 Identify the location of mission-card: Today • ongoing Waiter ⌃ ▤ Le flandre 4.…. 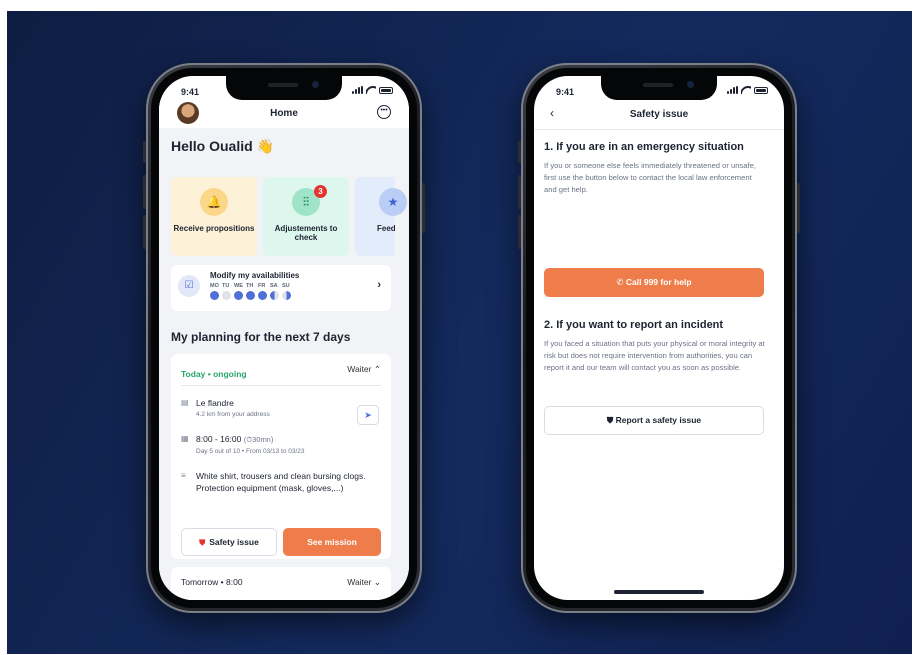
(281, 456).